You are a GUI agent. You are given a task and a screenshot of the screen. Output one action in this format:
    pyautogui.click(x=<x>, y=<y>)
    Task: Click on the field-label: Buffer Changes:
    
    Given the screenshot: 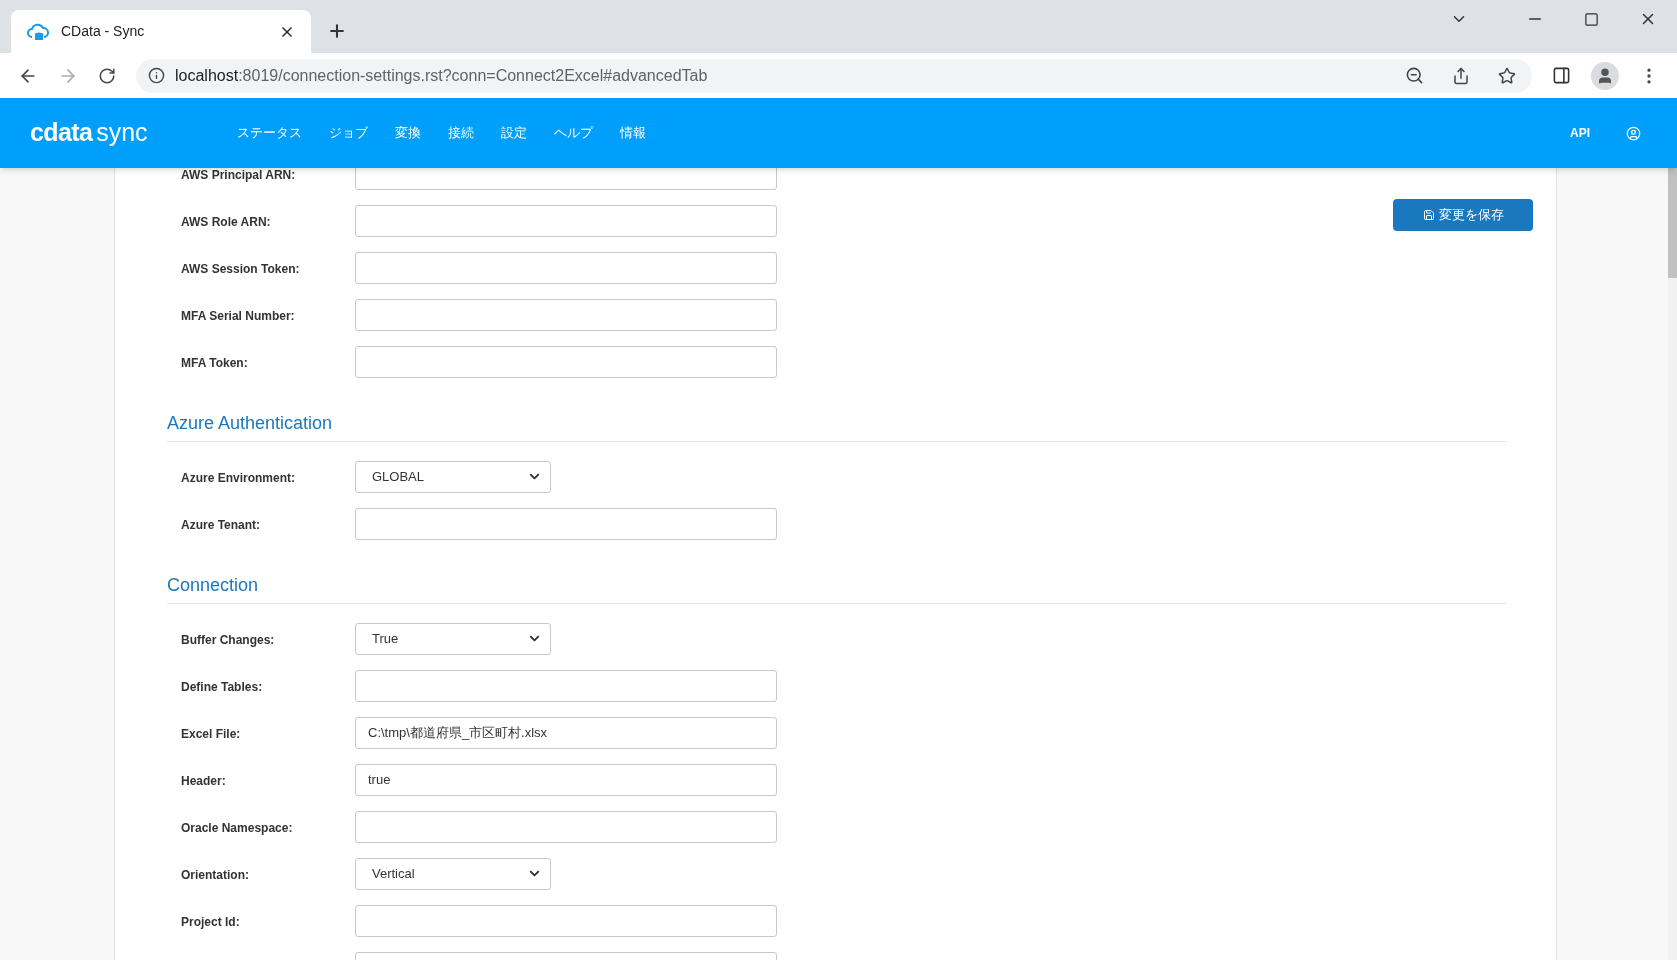 What is the action you would take?
    pyautogui.click(x=228, y=639)
    